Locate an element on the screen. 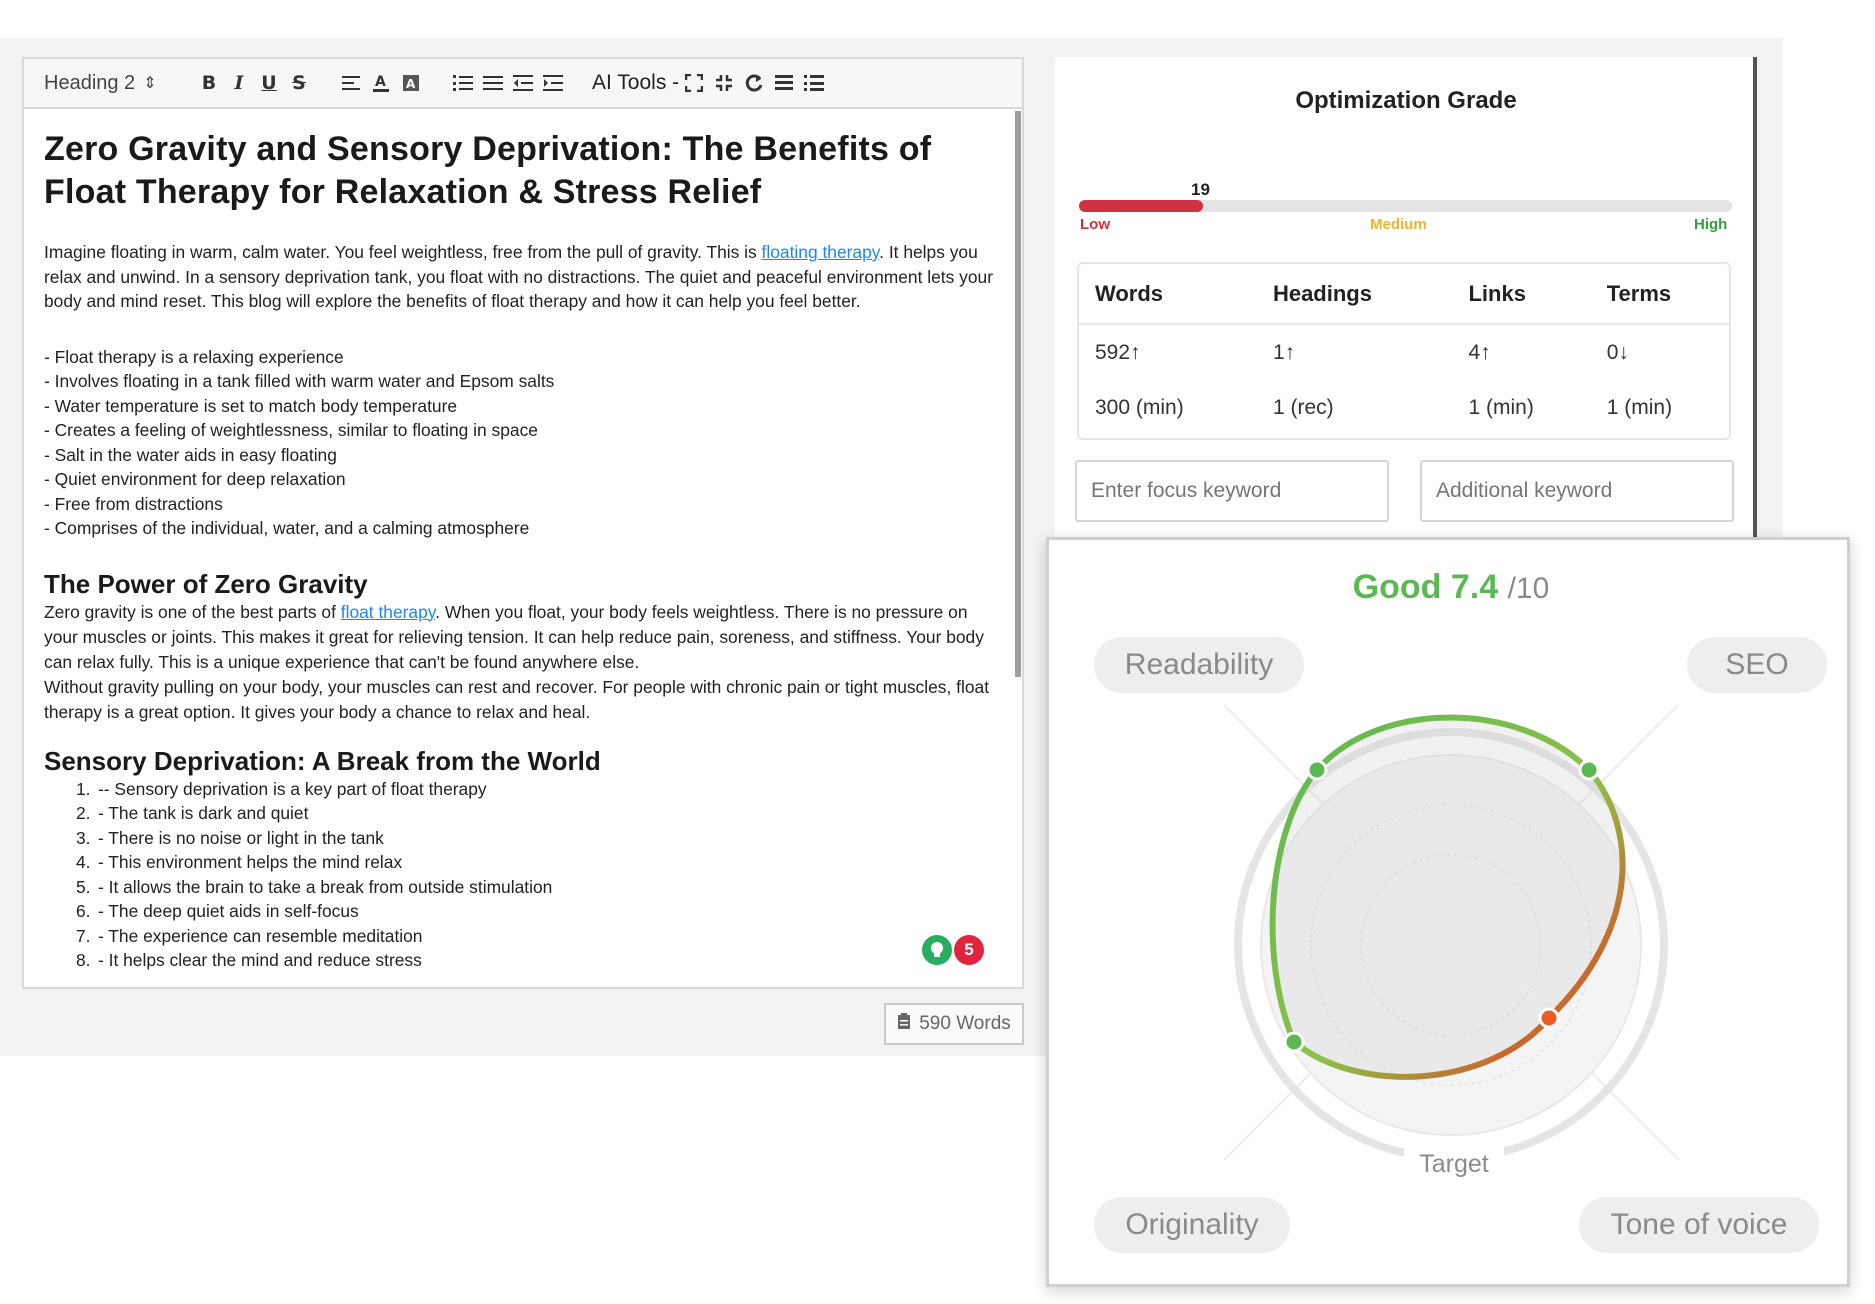 The height and width of the screenshot is (1304, 1875). table-row: 592↑ 1↑ 4↑ 0↓ is located at coordinates (1404, 352).